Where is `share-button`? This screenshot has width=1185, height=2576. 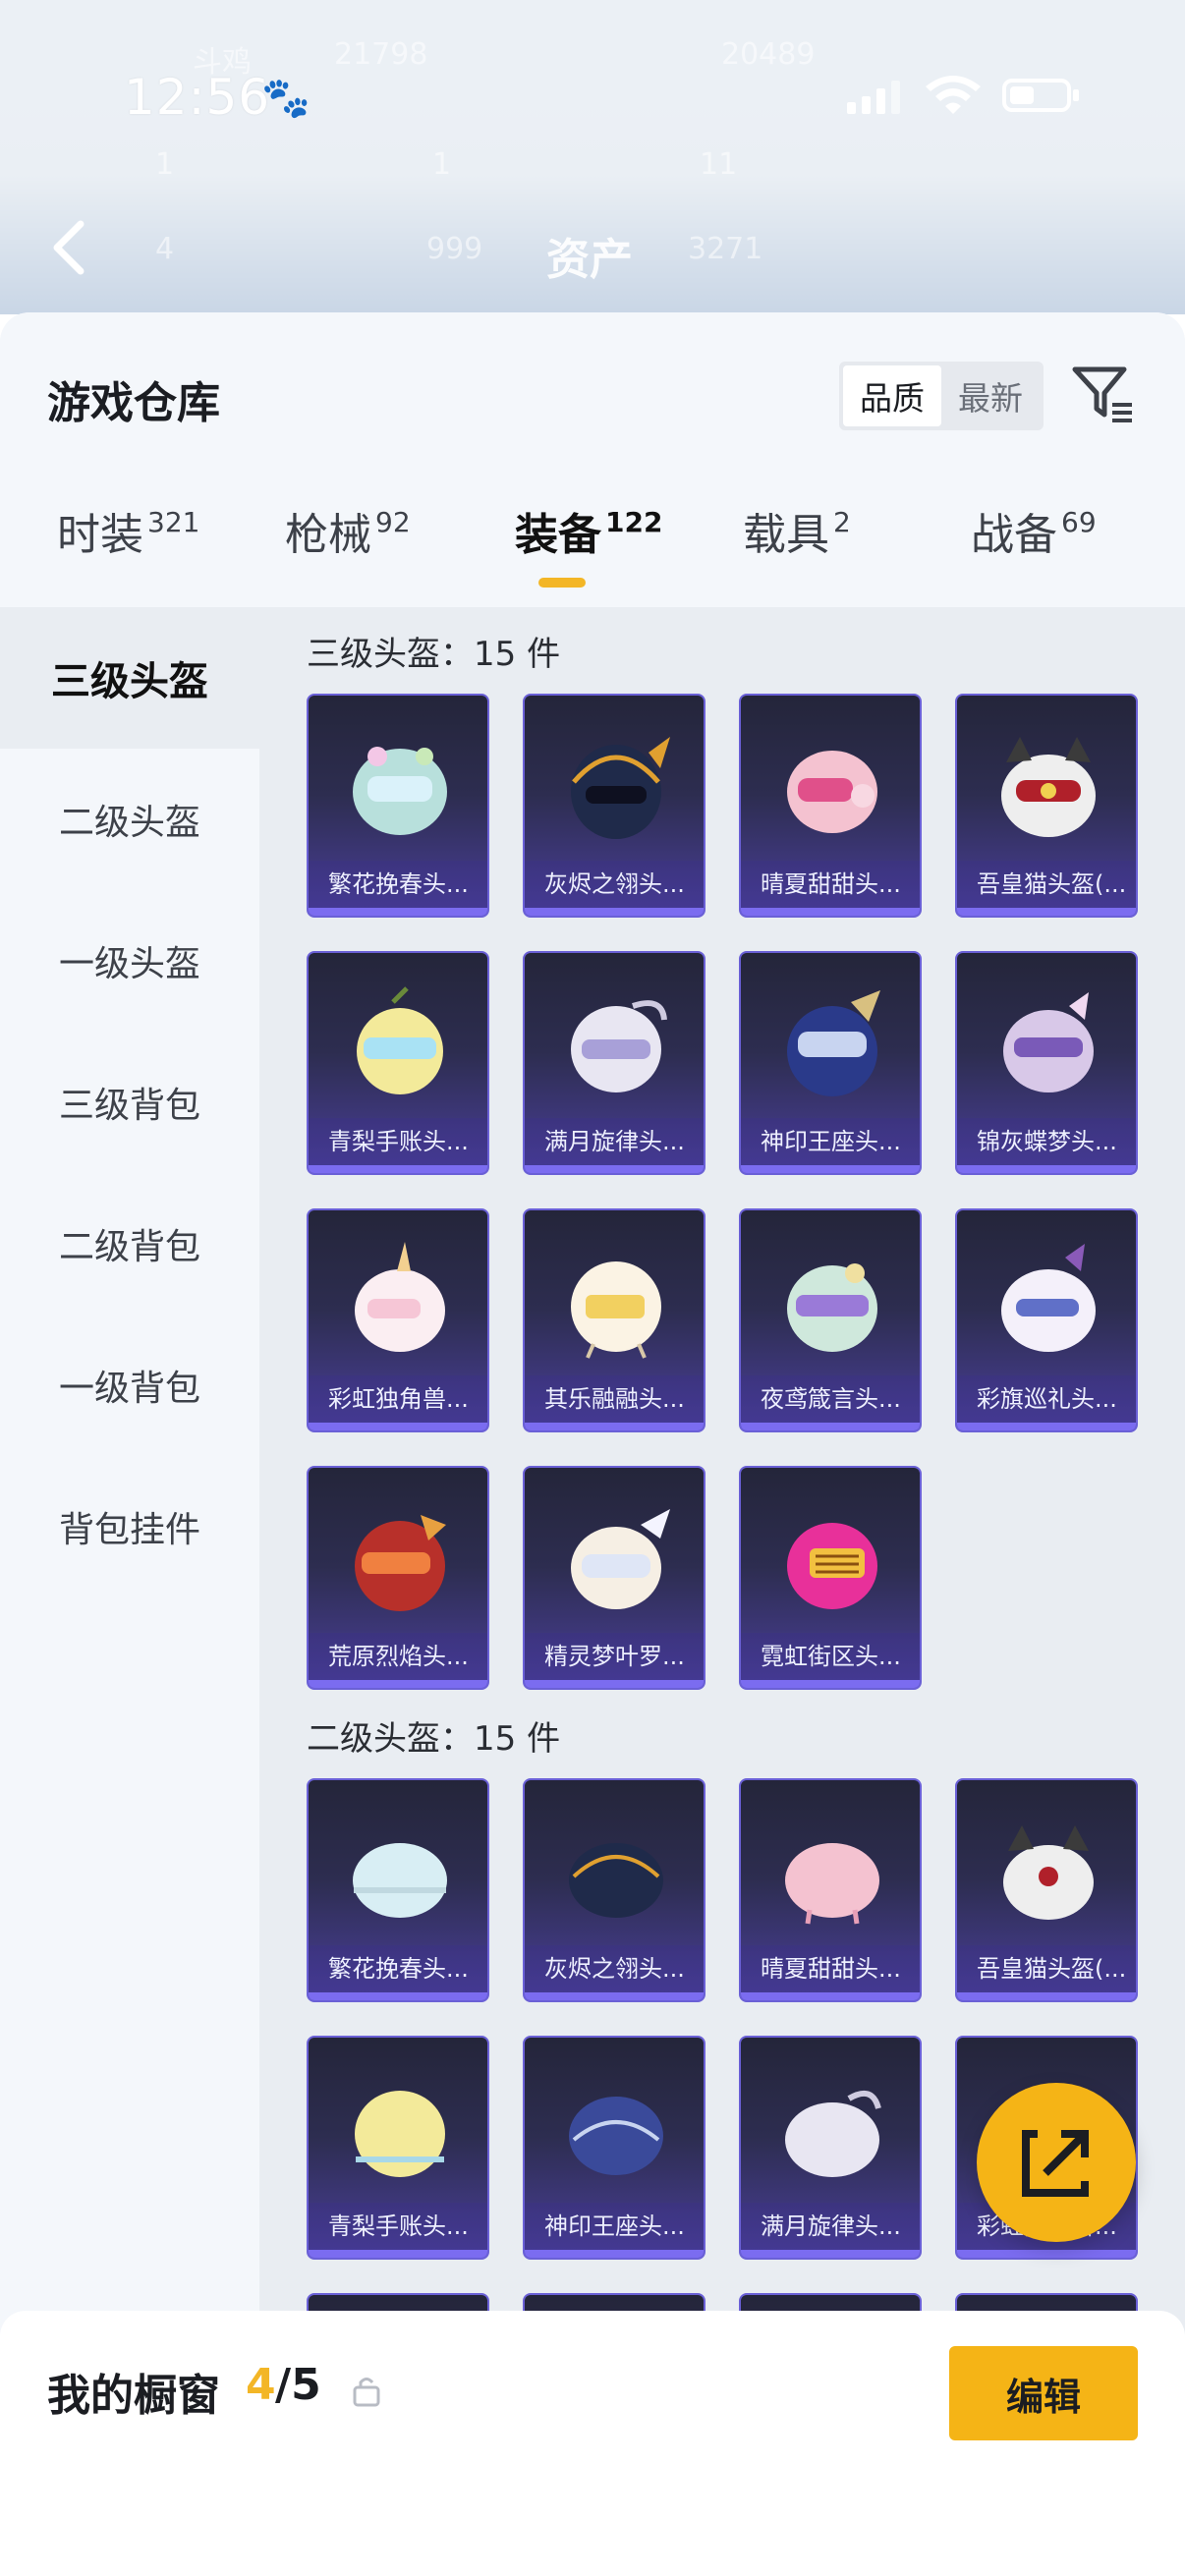
share-button is located at coordinates (1057, 2162).